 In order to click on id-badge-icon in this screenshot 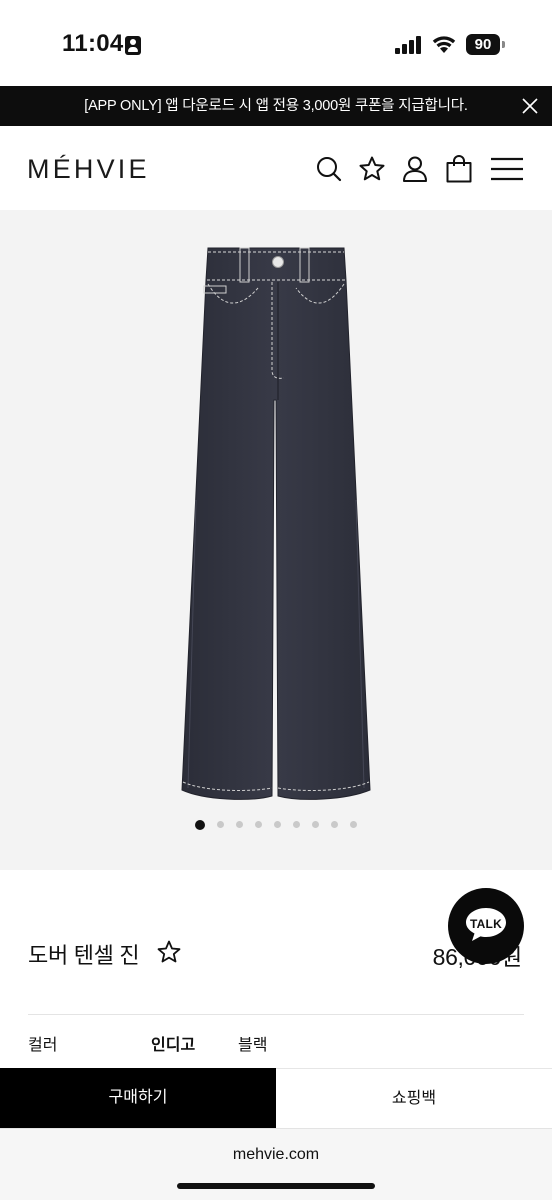, I will do `click(133, 45)`.